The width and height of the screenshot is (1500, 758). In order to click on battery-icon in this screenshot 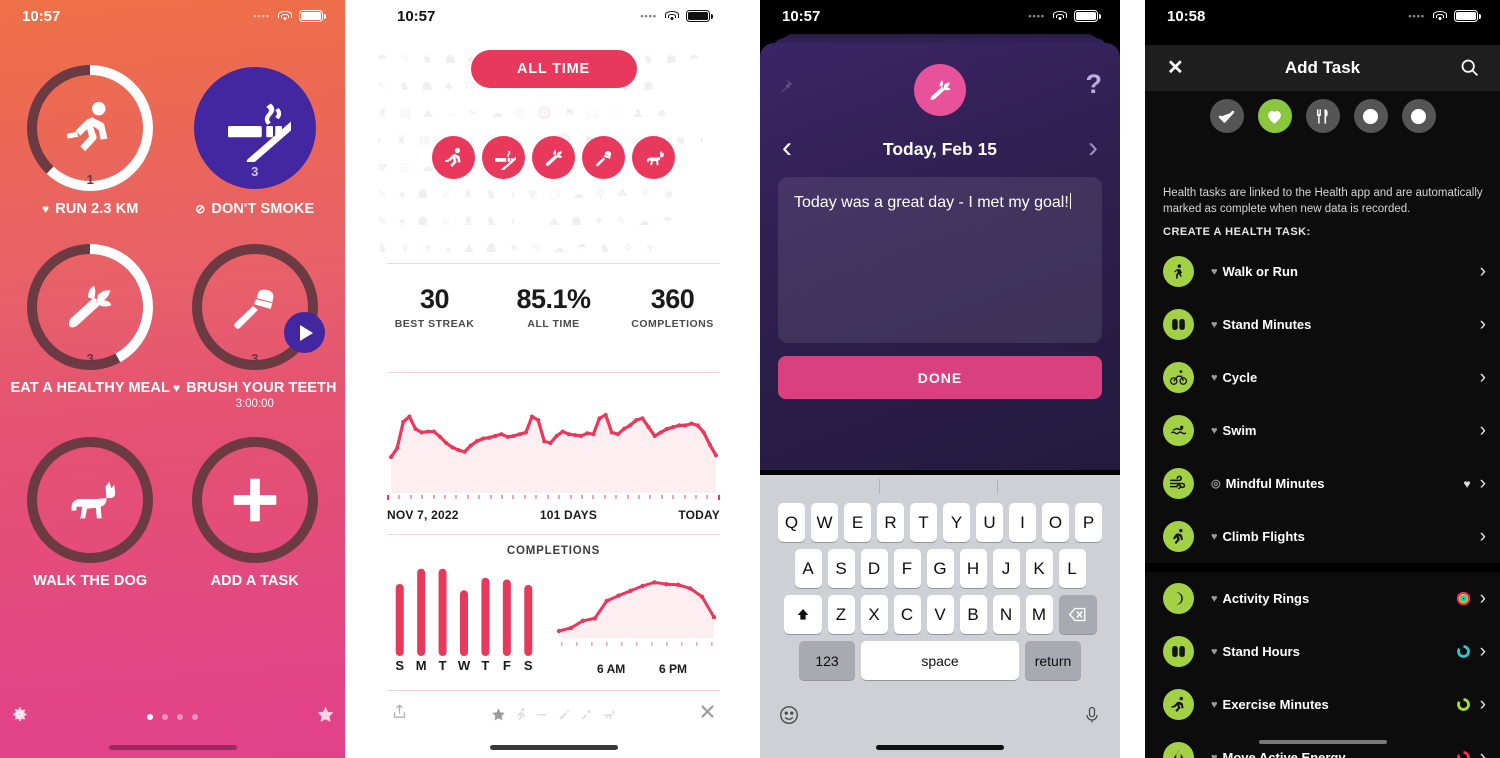, I will do `click(1467, 16)`.